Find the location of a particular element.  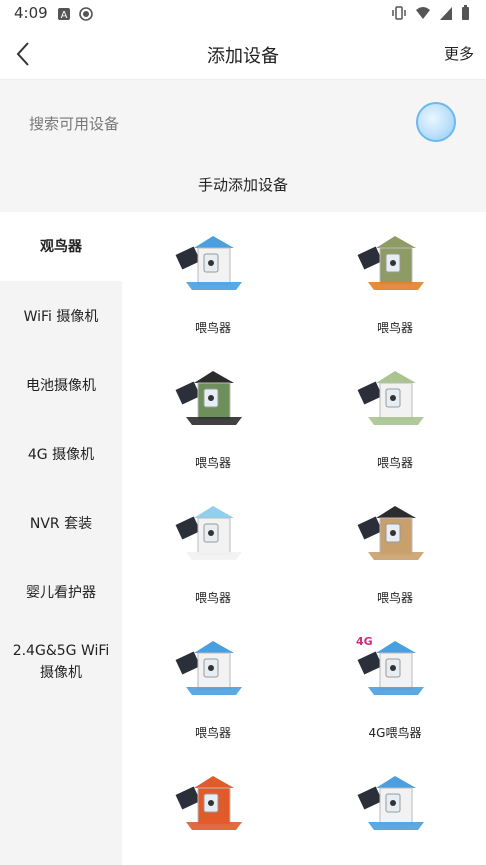

badge-4g: 4G is located at coordinates (364, 641).